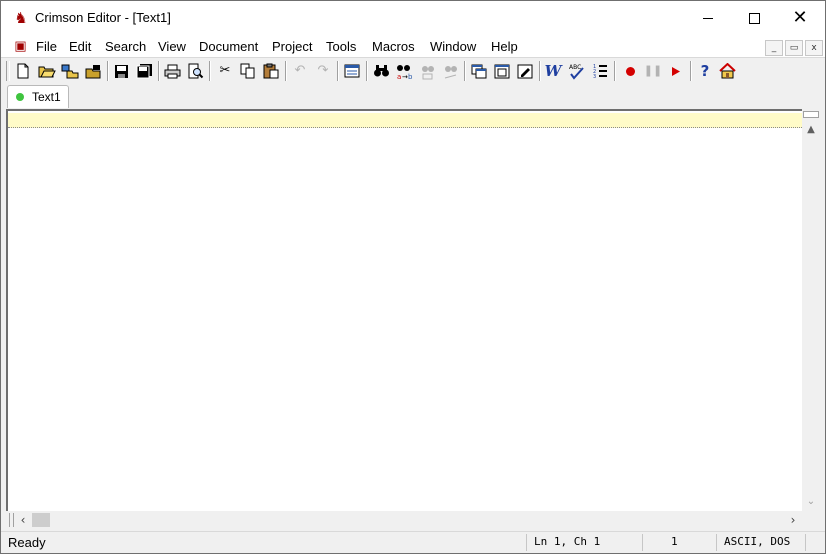  I want to click on paste-icon, so click(271, 71).